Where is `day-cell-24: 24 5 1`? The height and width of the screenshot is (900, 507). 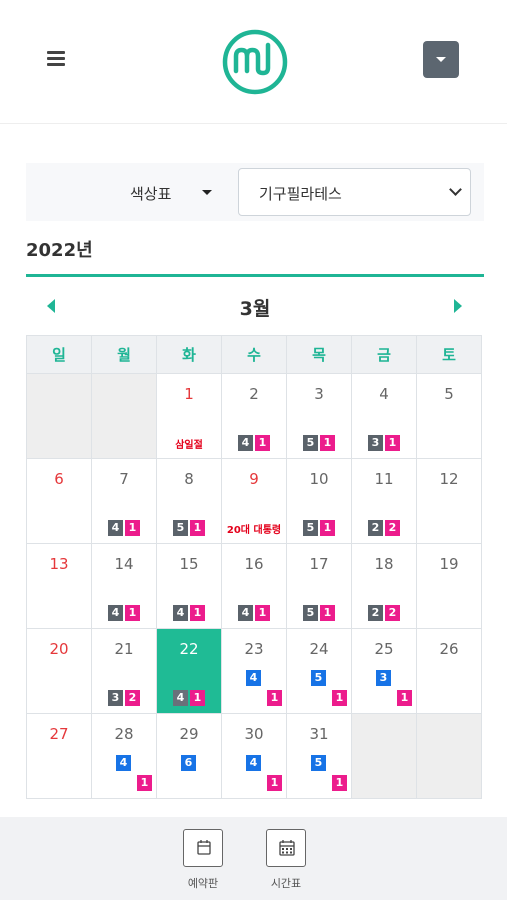
day-cell-24: 24 5 1 is located at coordinates (319, 671).